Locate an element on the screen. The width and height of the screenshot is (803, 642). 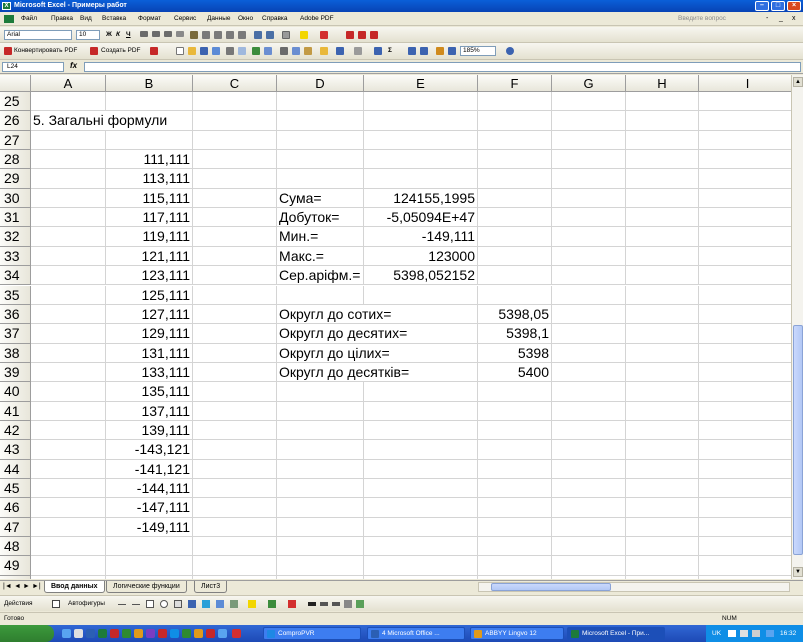
convert-pdf-button: Конвертировать PDF is located at coordinates (45, 50).